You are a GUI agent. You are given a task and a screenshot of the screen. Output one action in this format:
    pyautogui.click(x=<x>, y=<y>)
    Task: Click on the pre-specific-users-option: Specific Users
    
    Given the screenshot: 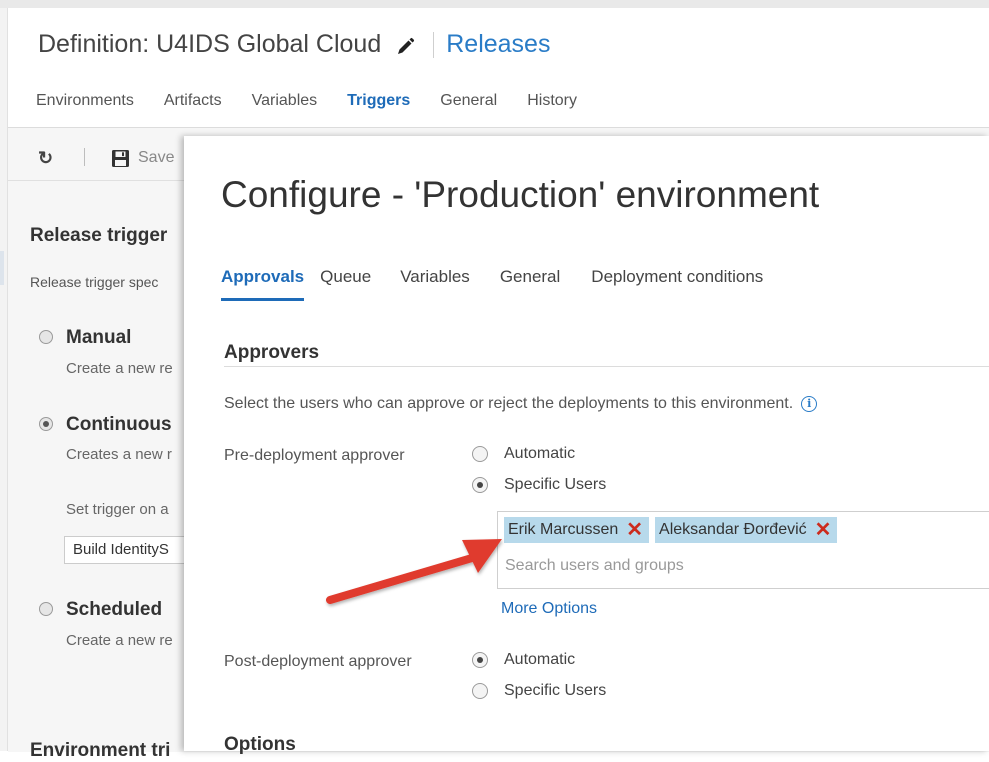 What is the action you would take?
    pyautogui.click(x=539, y=485)
    